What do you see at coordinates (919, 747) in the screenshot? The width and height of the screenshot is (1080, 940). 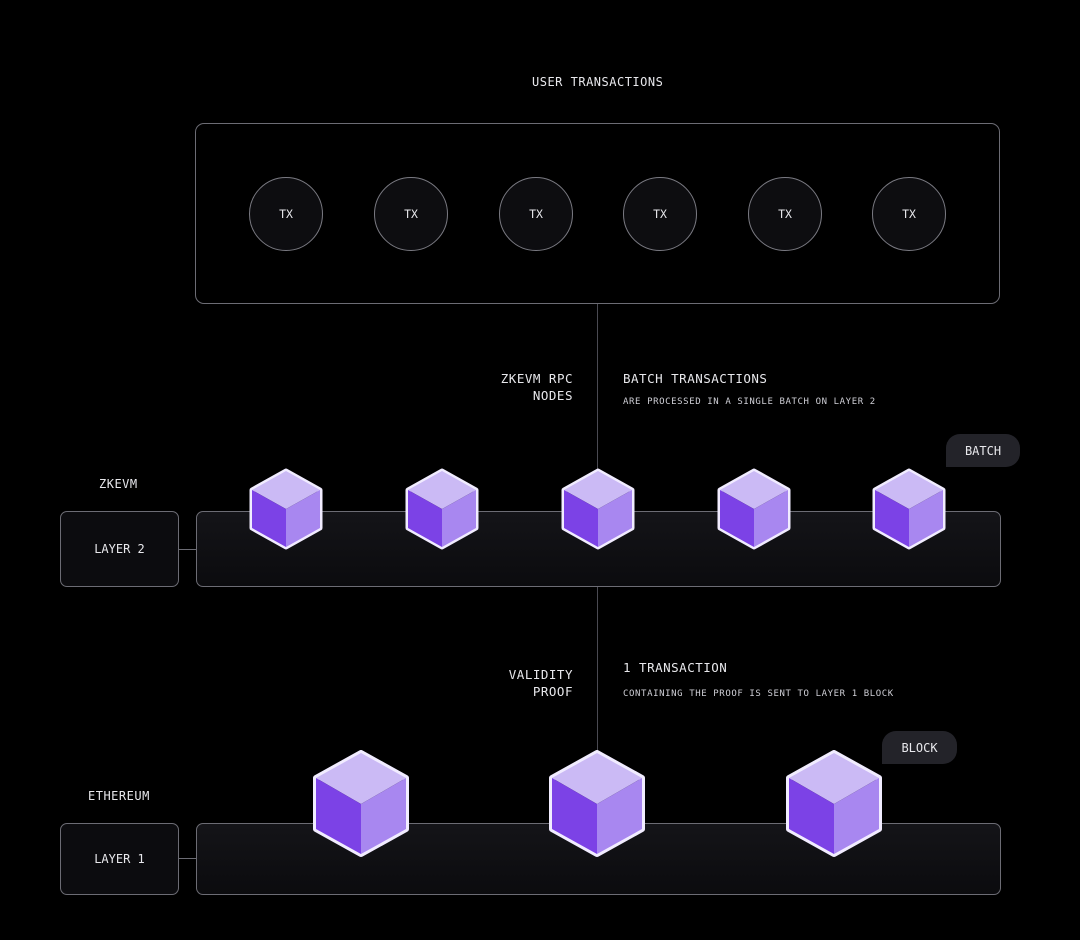 I see `block-pill: BLOCK` at bounding box center [919, 747].